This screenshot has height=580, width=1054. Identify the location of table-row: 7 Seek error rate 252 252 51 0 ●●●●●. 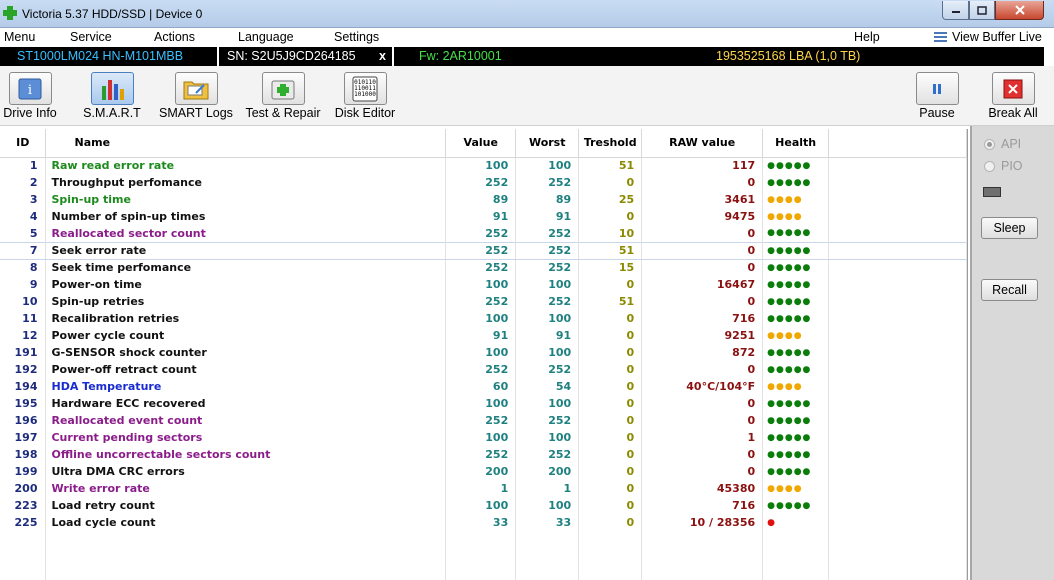
(483, 250).